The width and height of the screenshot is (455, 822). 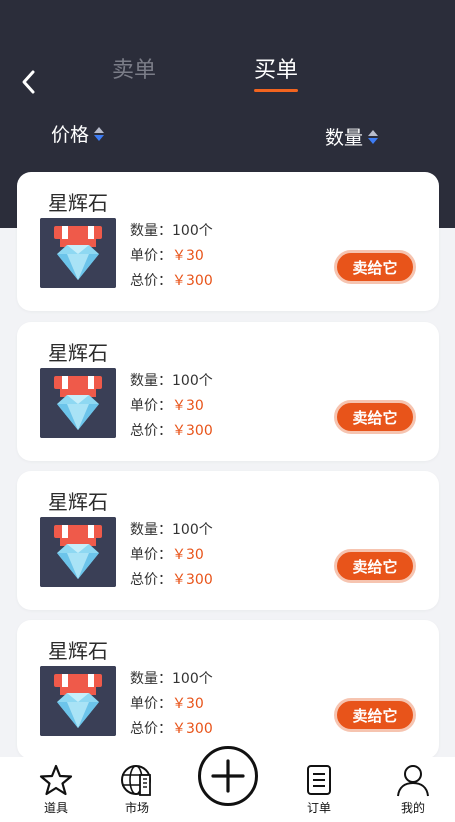 I want to click on active-tab-indicator, so click(x=276, y=90).